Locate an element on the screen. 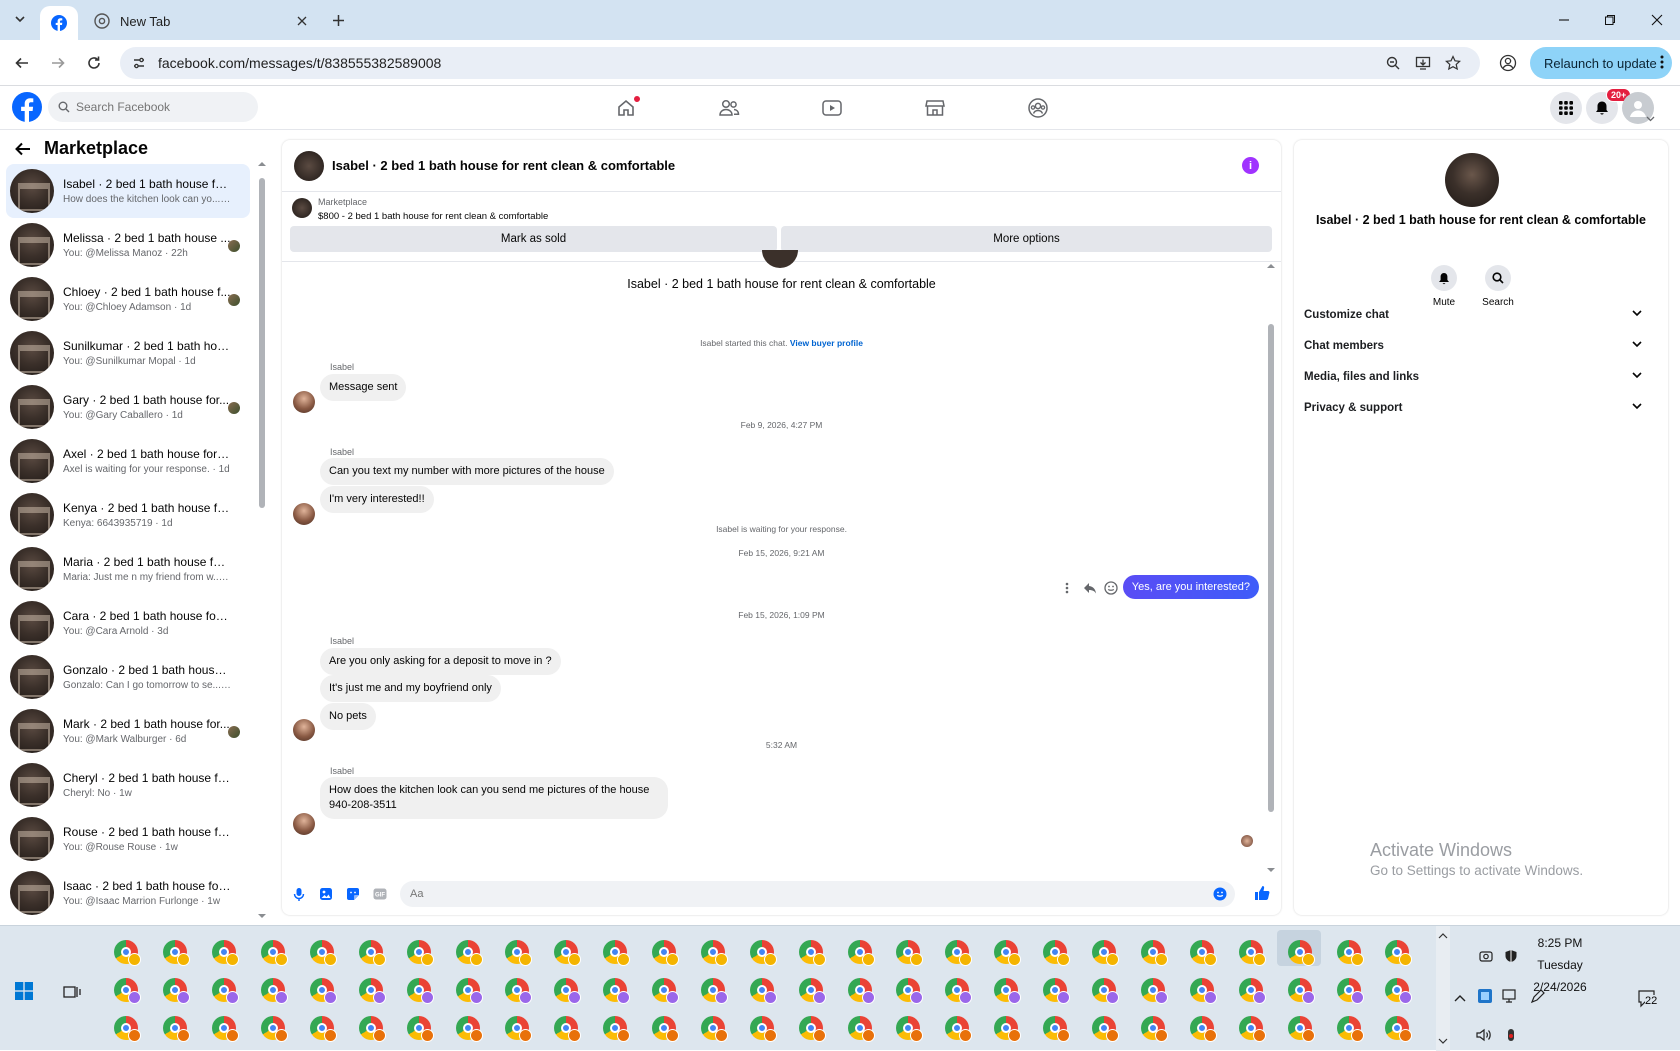  close-window-button is located at coordinates (1657, 20).